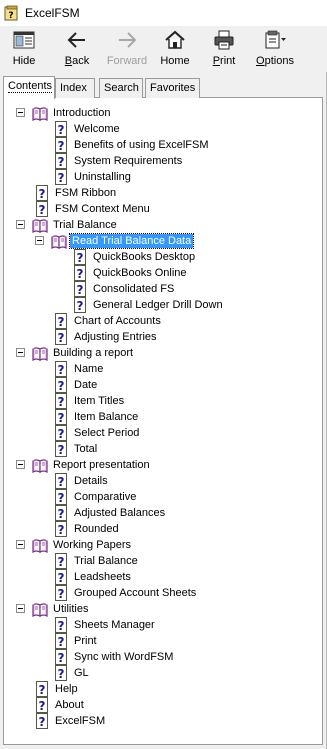 The height and width of the screenshot is (749, 327). What do you see at coordinates (114, 657) in the screenshot?
I see `tree-topic-item: ? Sync with WordFSM` at bounding box center [114, 657].